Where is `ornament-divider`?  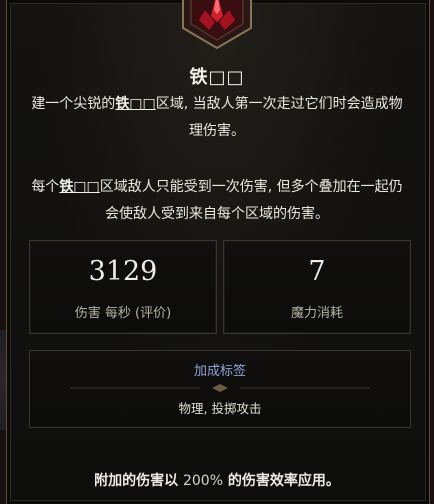 ornament-divider is located at coordinates (220, 388).